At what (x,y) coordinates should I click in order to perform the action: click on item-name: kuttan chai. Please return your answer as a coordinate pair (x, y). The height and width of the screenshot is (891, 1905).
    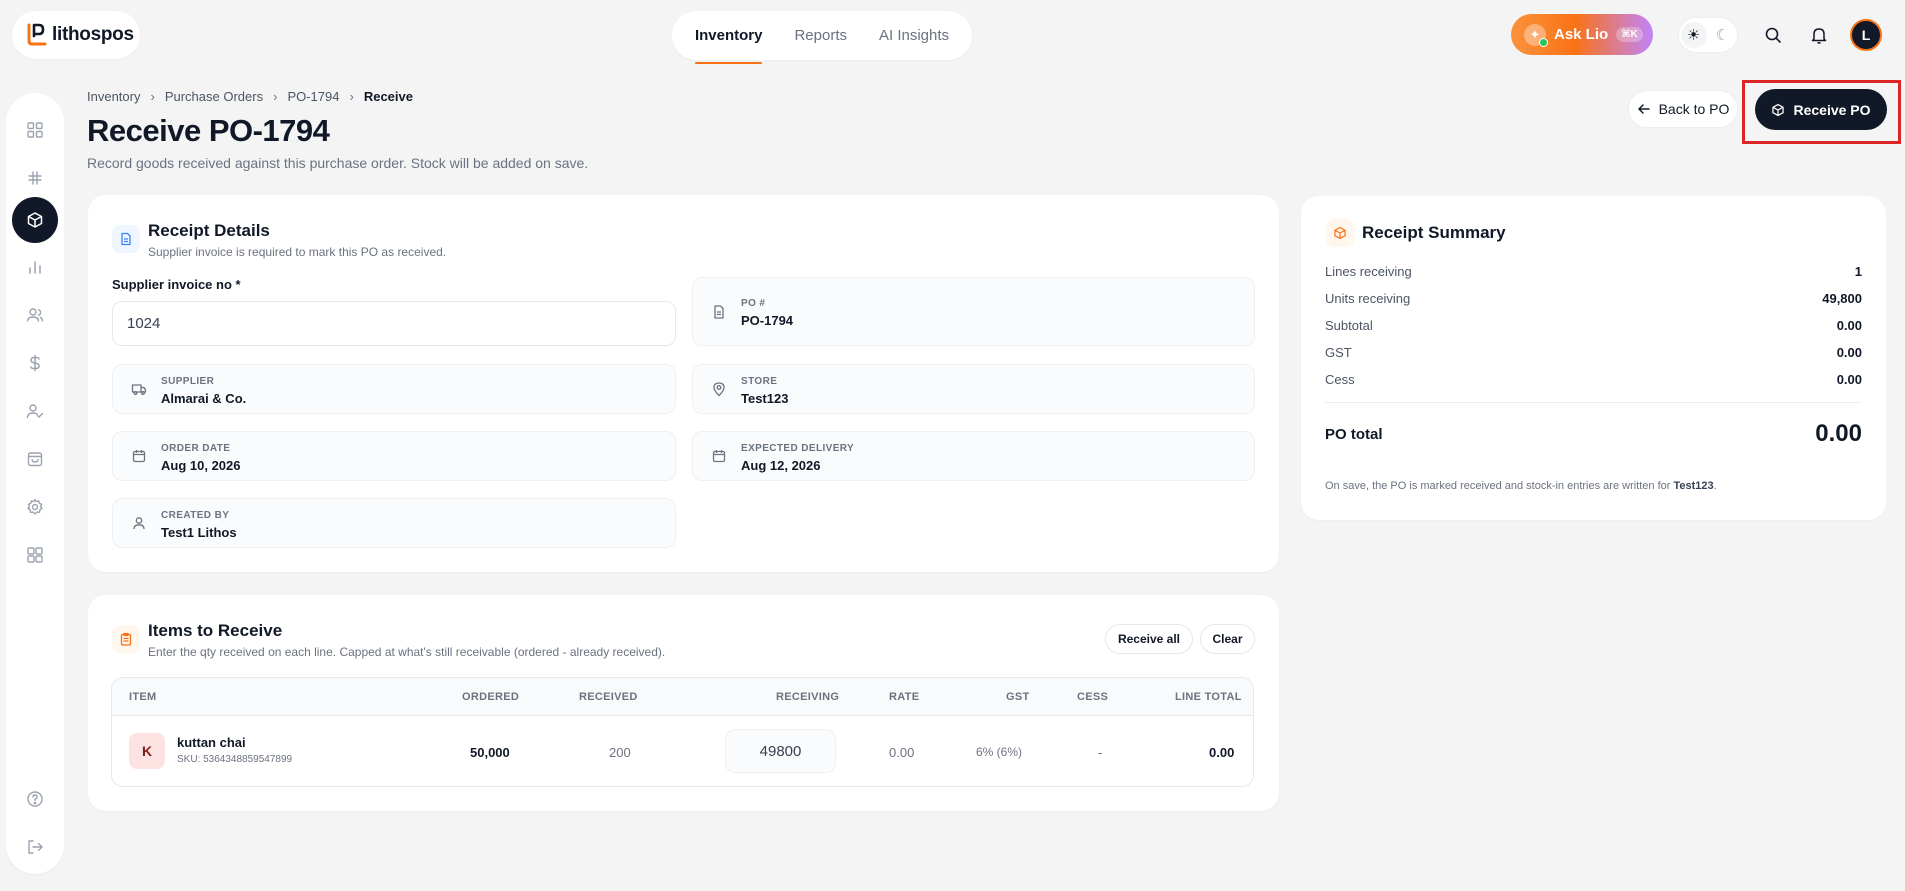
    Looking at the image, I should click on (211, 742).